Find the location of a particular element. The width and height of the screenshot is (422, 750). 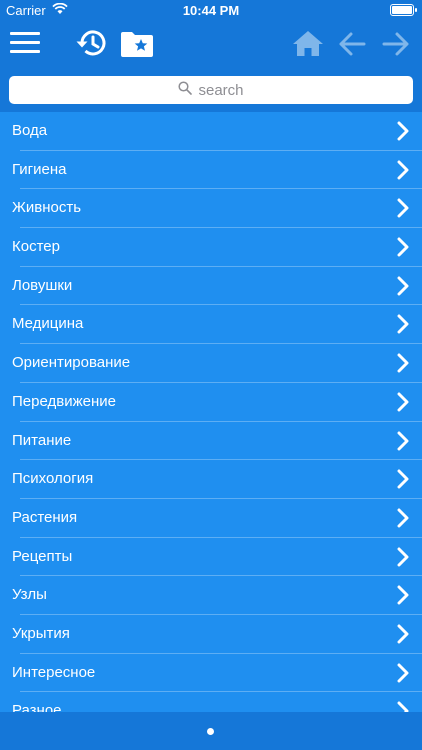

list-item: Костер is located at coordinates (211, 247).